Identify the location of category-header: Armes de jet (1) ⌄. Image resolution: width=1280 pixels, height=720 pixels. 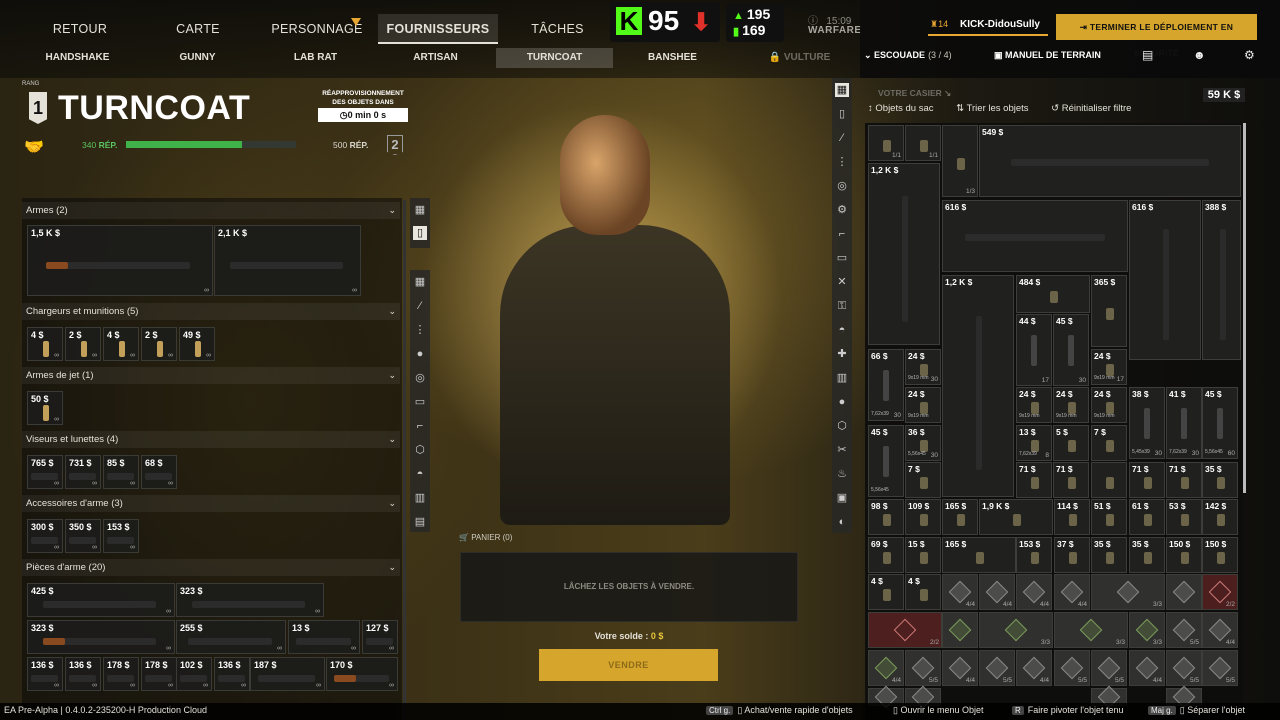
(211, 375).